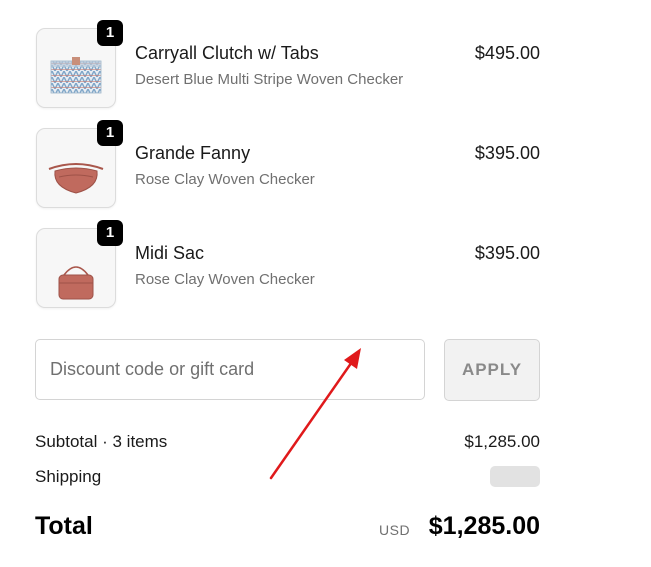 The image size is (651, 567). Describe the element at coordinates (395, 530) in the screenshot. I see `currency-code: USD` at that location.